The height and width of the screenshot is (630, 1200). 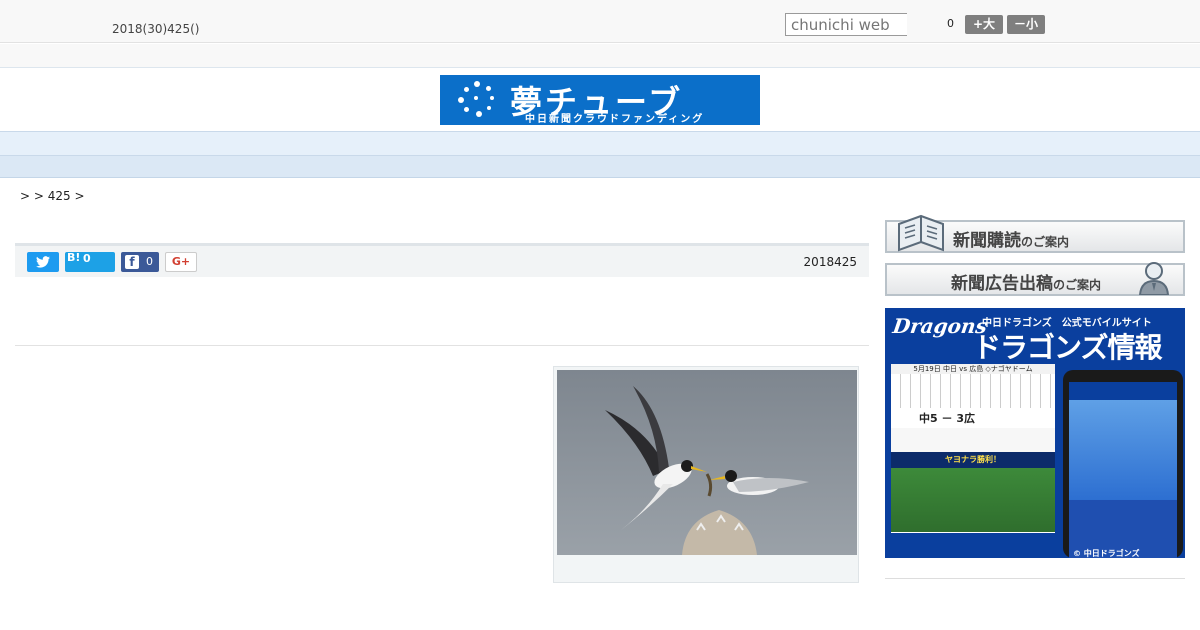 I want to click on article-photo, so click(x=707, y=462).